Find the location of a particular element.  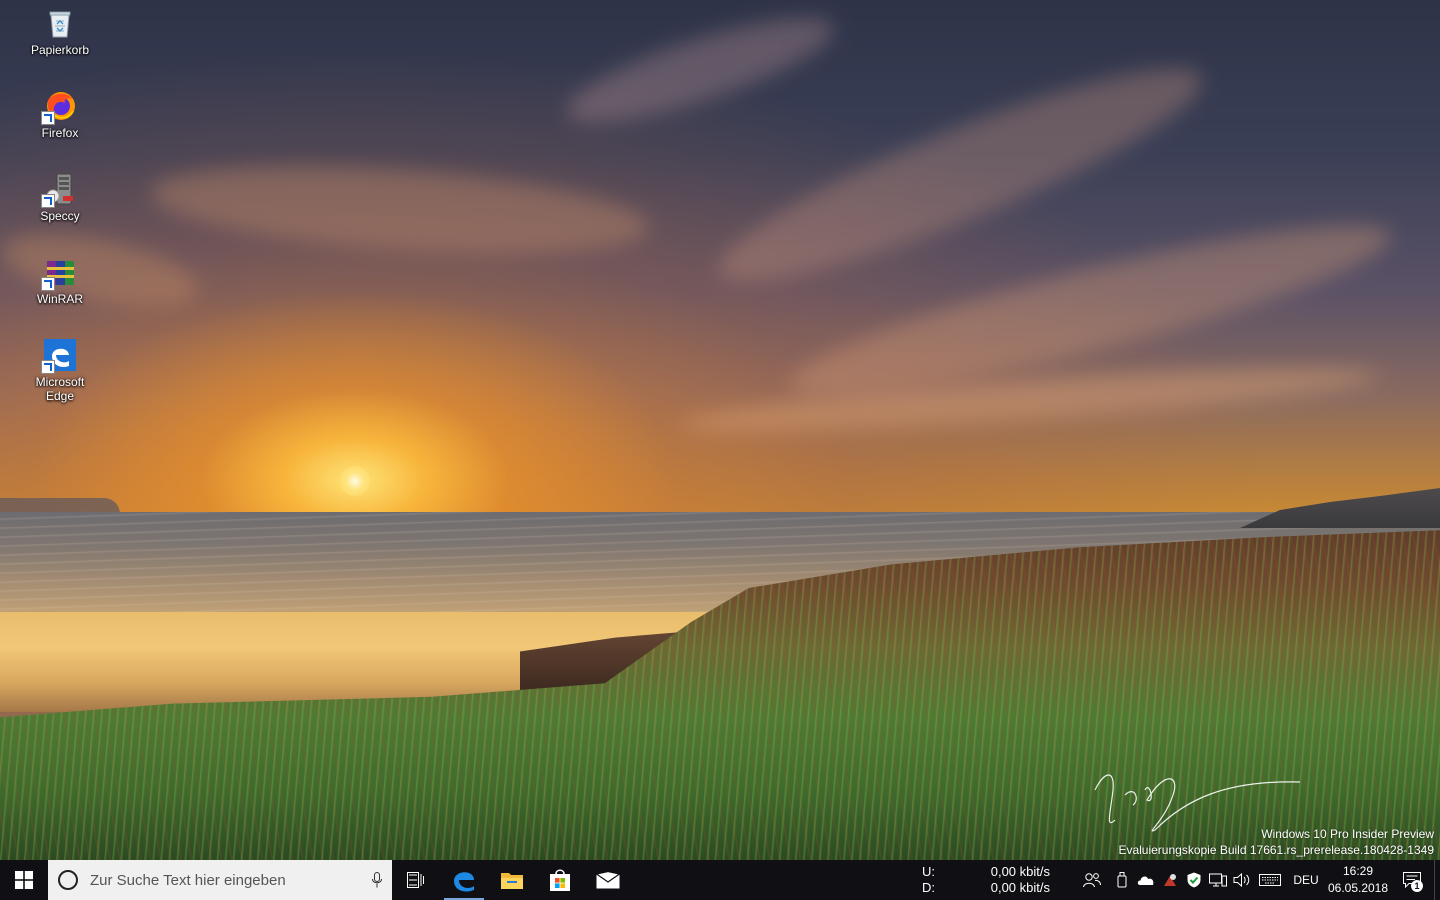

start-button is located at coordinates (24, 880).